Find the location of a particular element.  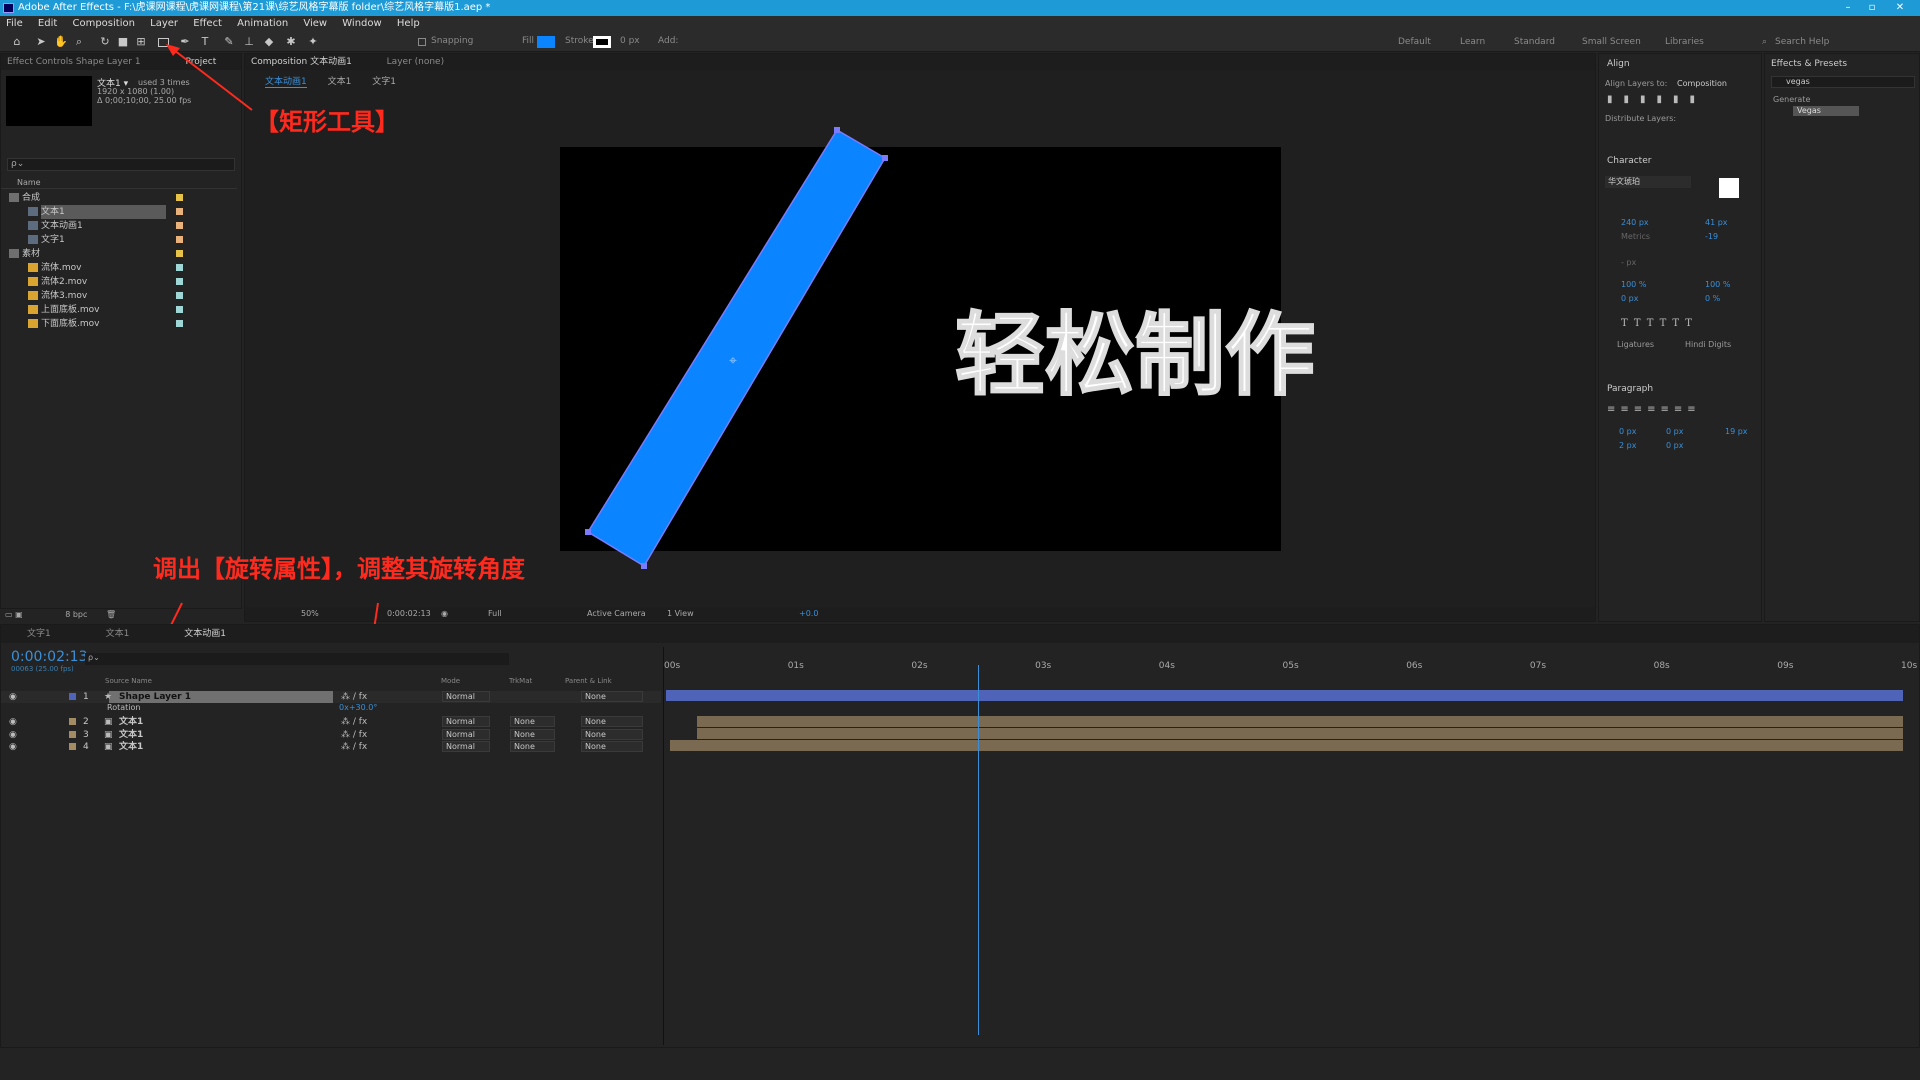

camera-snapshot-icon: ◉ is located at coordinates (444, 614).